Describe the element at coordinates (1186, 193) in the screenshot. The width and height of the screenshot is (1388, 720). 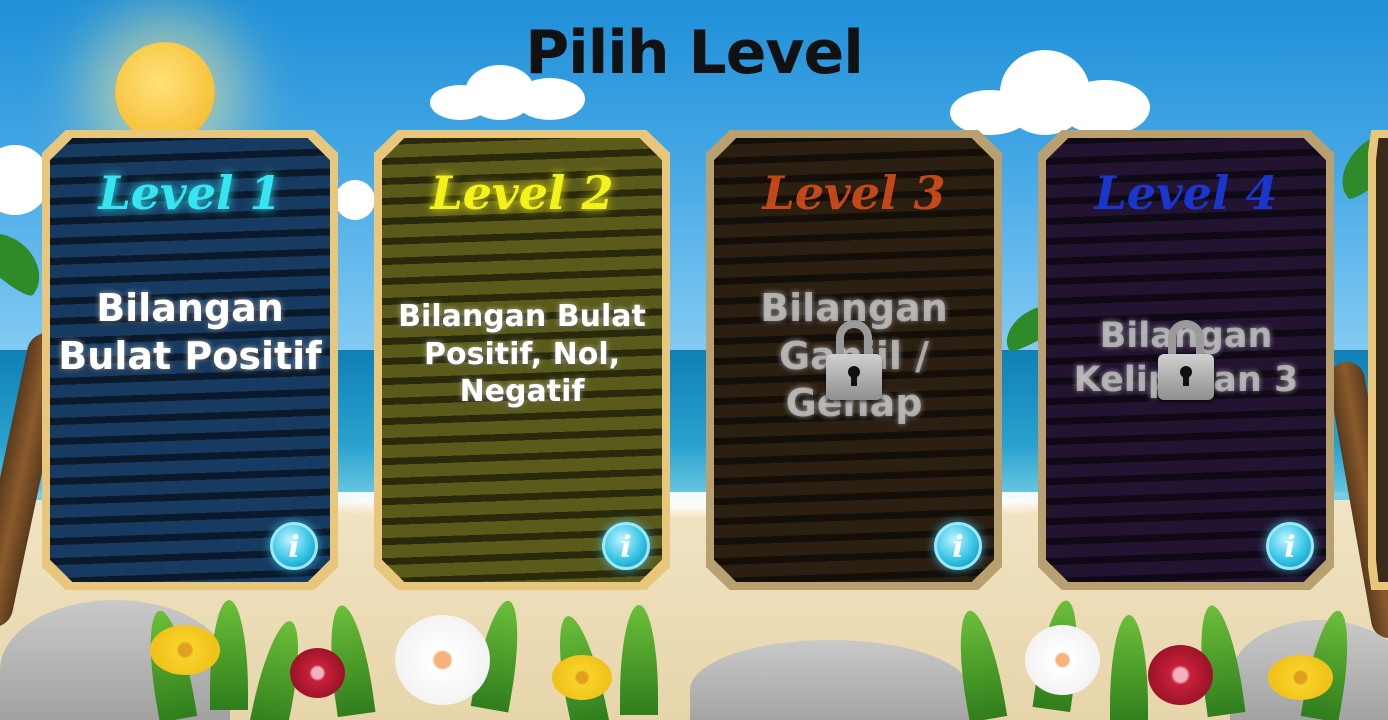
I see `level-label: Level 4` at that location.